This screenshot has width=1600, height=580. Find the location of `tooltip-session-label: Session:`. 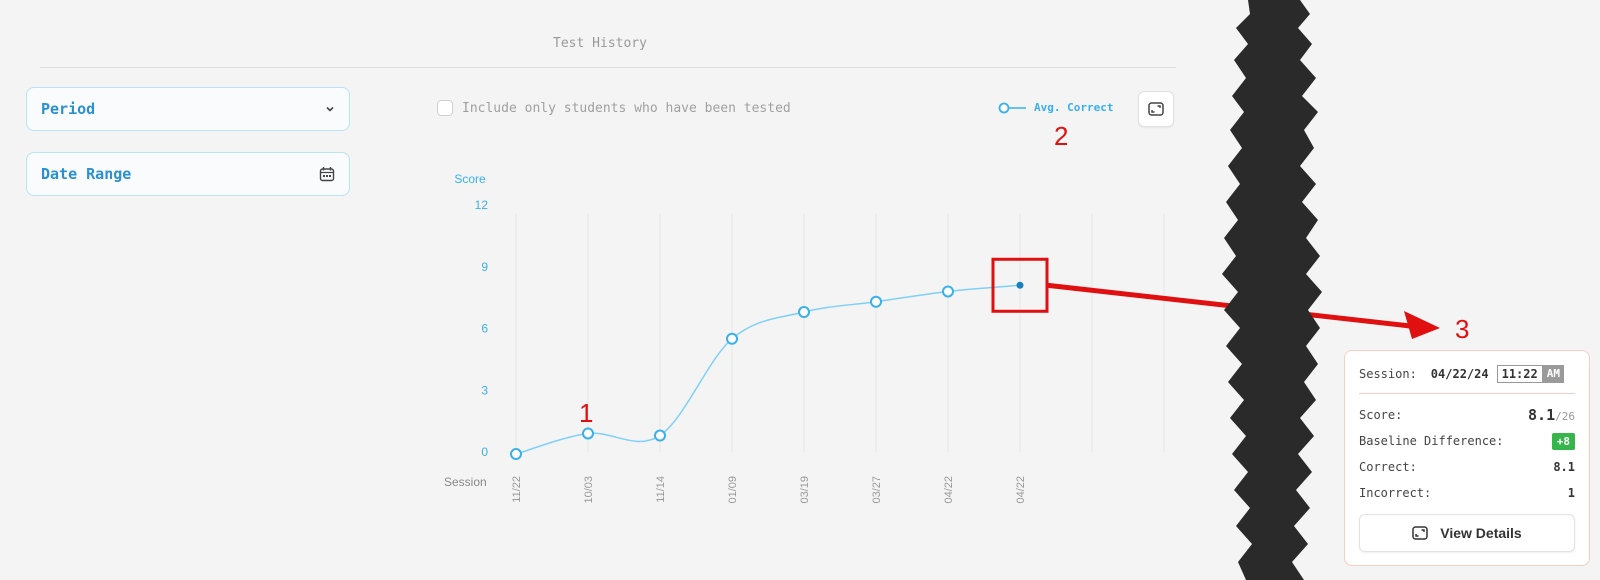

tooltip-session-label: Session: is located at coordinates (1388, 374).